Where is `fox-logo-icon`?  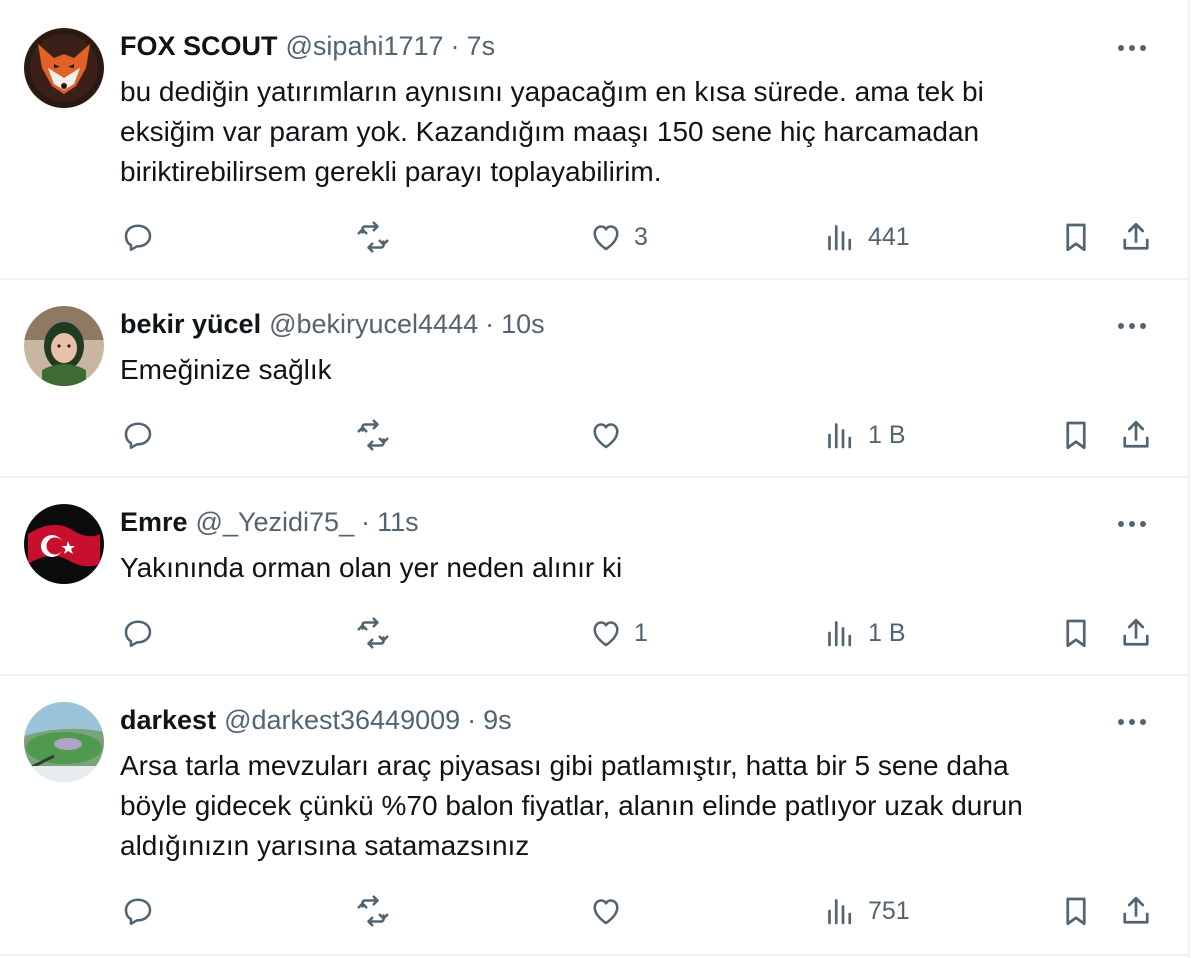 fox-logo-icon is located at coordinates (64, 68).